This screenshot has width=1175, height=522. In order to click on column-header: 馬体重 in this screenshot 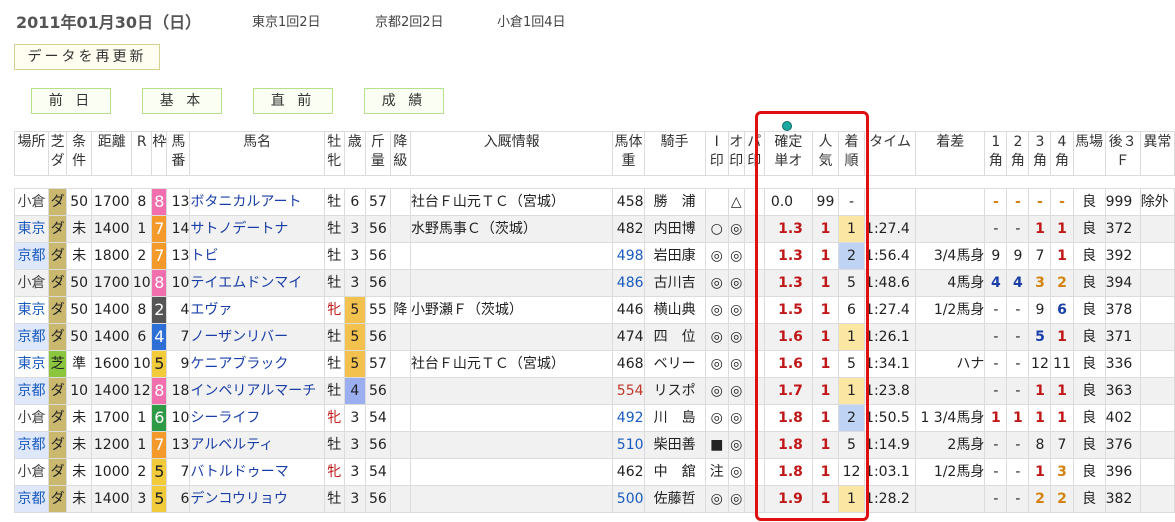, I will do `click(628, 153)`.